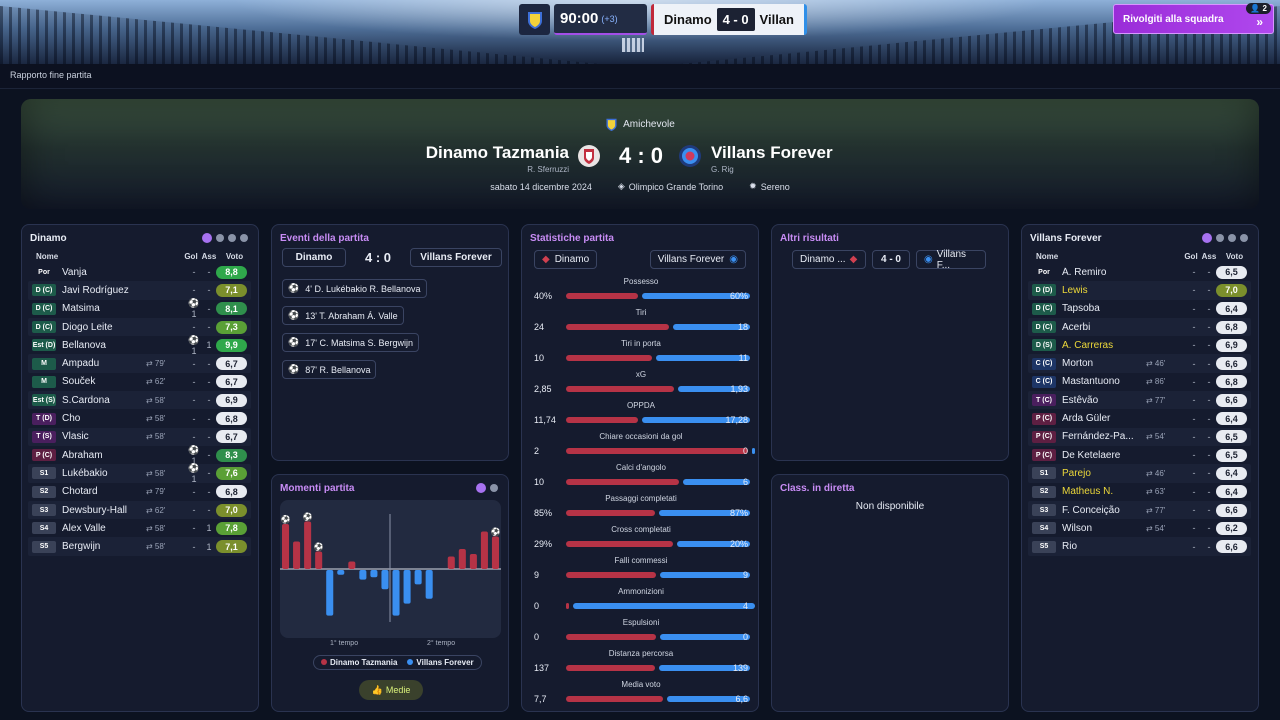 The image size is (1280, 720). Describe the element at coordinates (663, 19) in the screenshot. I see `live-scorebar: 90:00 (+3) Dinamo 4 - 0 Villan` at that location.